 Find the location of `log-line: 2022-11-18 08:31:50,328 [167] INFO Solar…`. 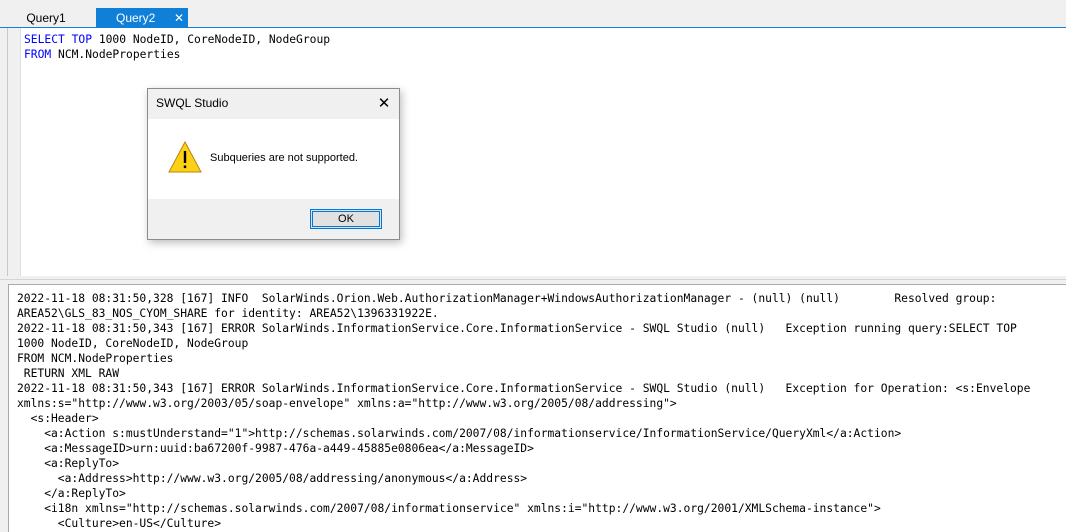

log-line: 2022-11-18 08:31:50,328 [167] INFO Solar… is located at coordinates (507, 298).